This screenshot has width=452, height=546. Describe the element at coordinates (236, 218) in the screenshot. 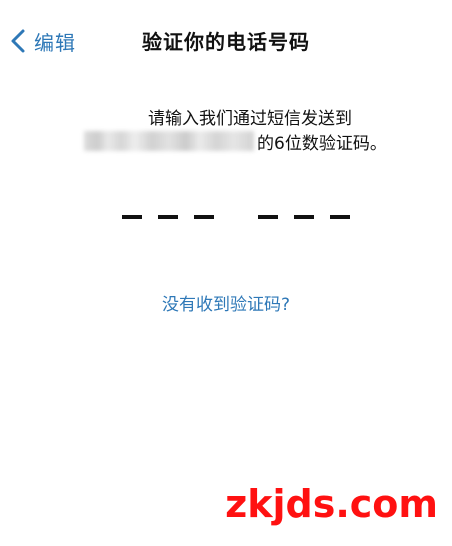

I see `verification-code-input` at that location.